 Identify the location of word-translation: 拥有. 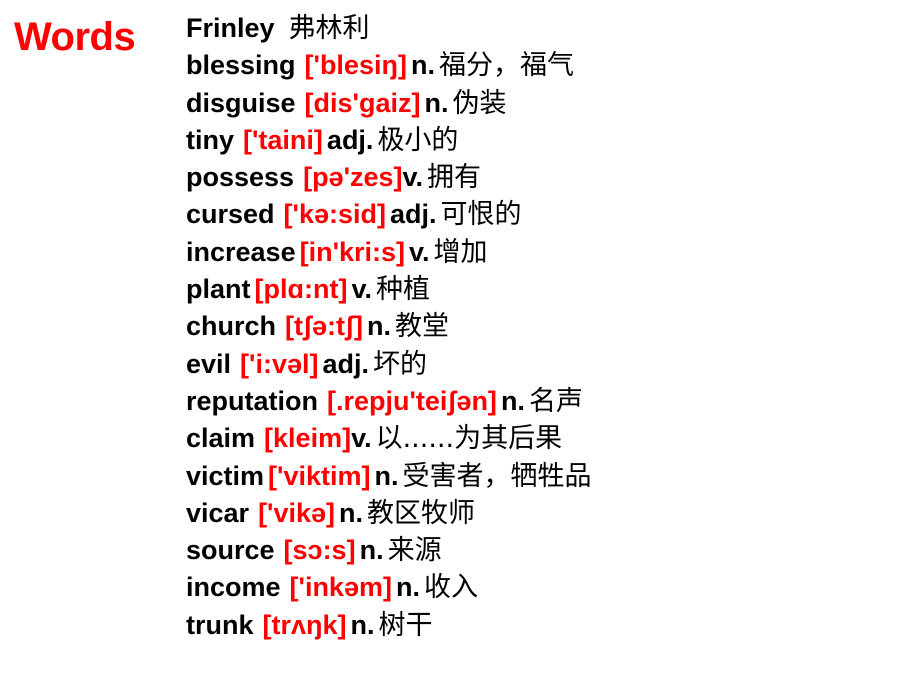
(454, 178).